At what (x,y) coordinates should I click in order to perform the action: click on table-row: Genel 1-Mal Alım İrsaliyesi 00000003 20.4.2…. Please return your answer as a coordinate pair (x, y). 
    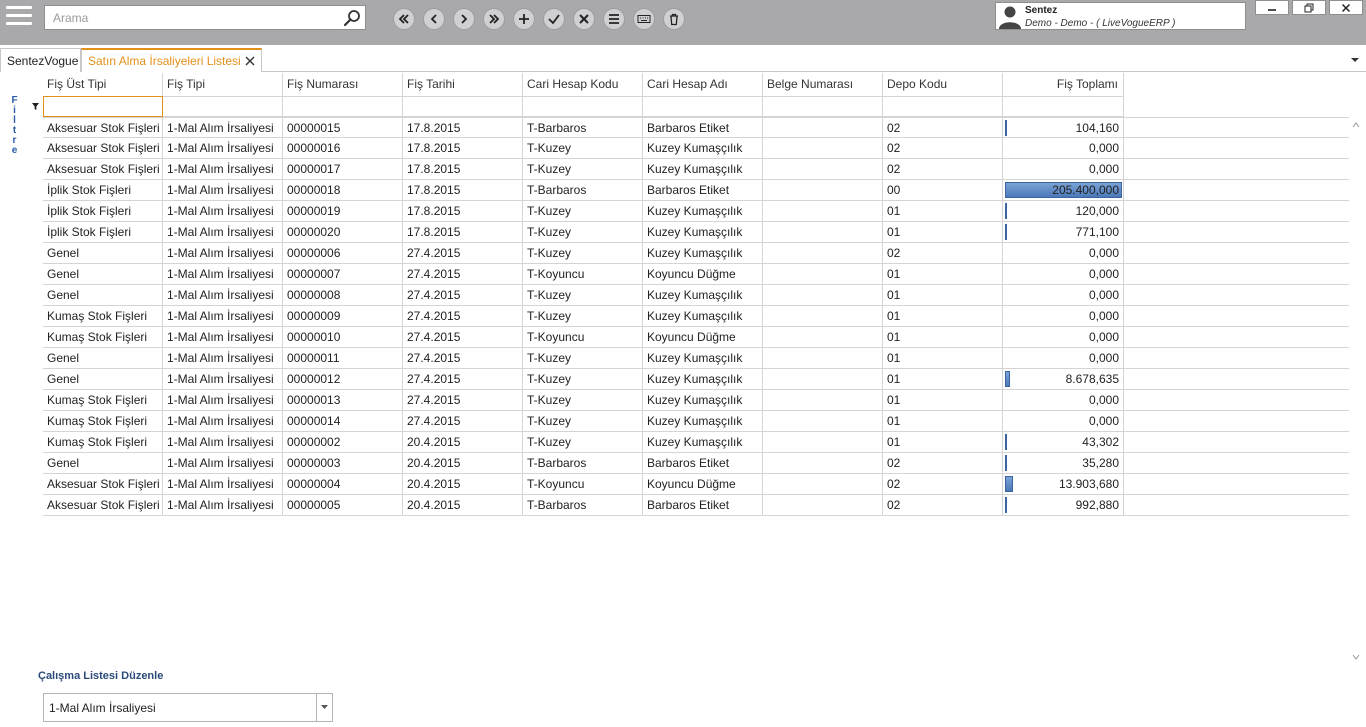
    Looking at the image, I should click on (696, 463).